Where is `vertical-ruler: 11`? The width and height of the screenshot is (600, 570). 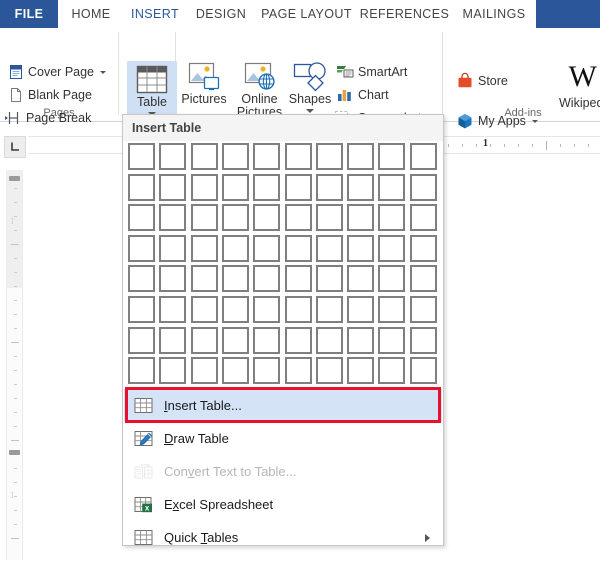 vertical-ruler: 11 is located at coordinates (14, 365).